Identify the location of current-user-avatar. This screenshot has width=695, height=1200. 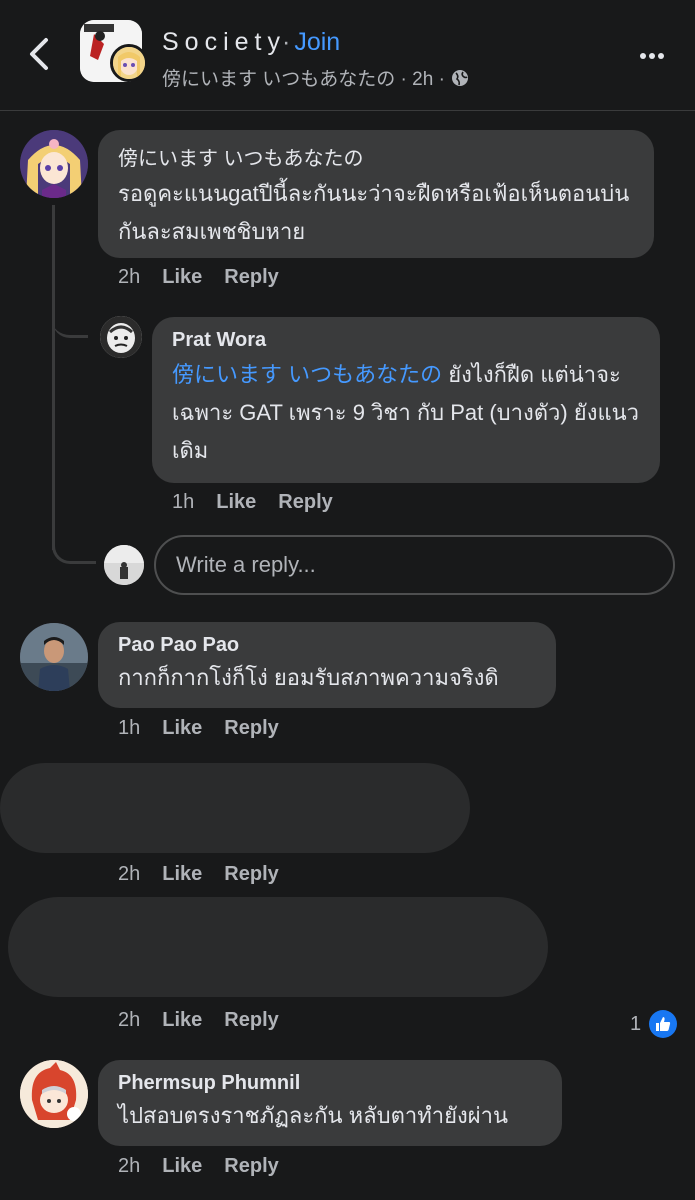
(124, 565).